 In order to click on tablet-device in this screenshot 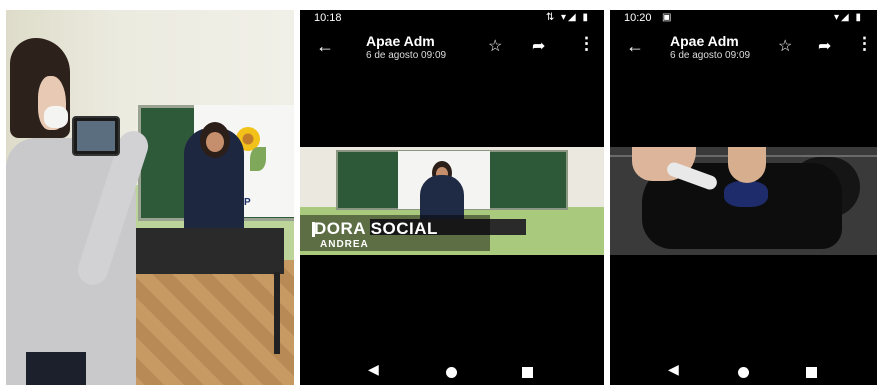, I will do `click(96, 136)`.